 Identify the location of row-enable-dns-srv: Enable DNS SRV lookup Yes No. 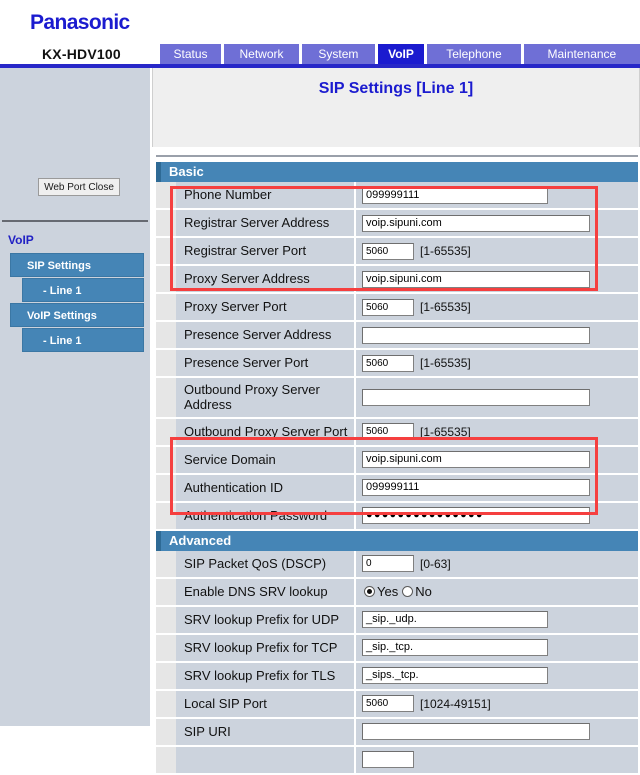
(397, 592).